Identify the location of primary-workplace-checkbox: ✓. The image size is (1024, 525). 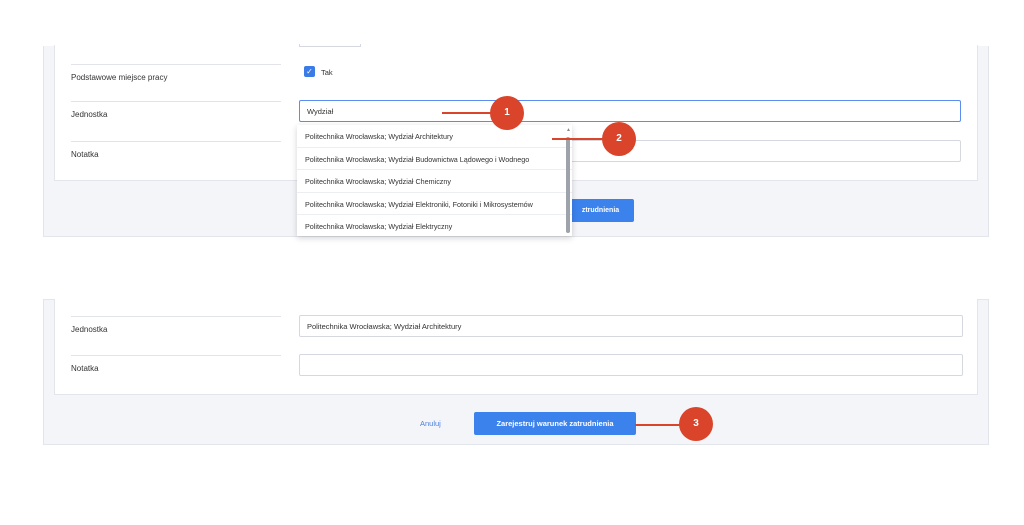
(309, 71).